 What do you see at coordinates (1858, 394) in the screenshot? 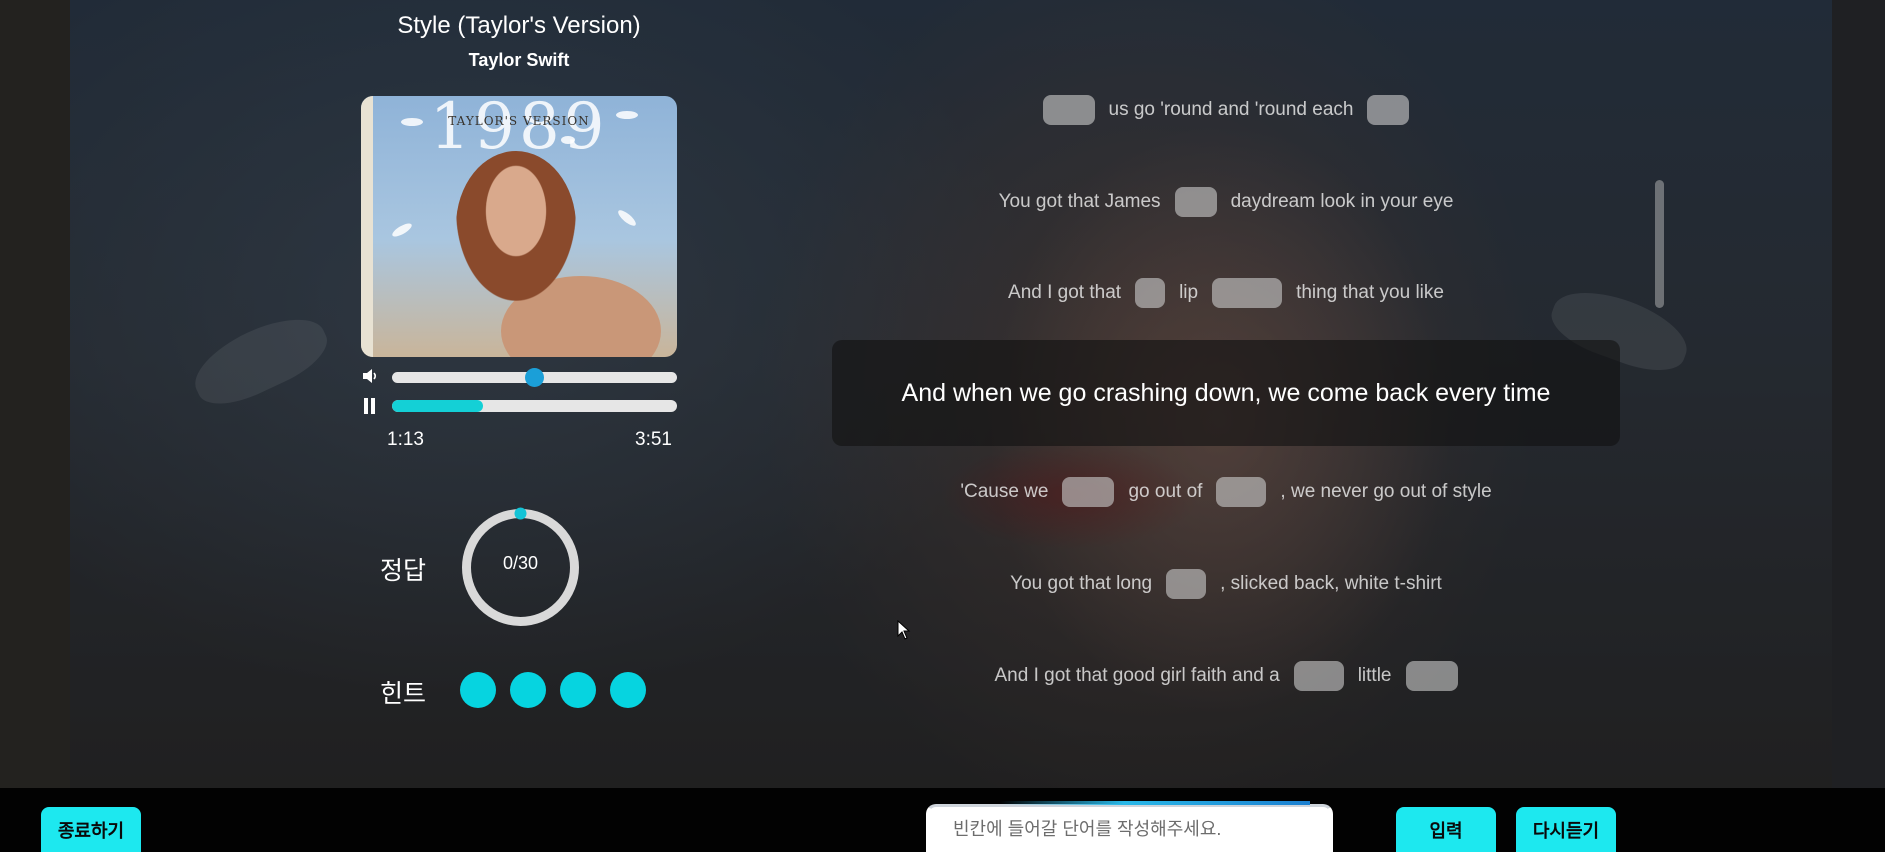
I see `background-side-right` at bounding box center [1858, 394].